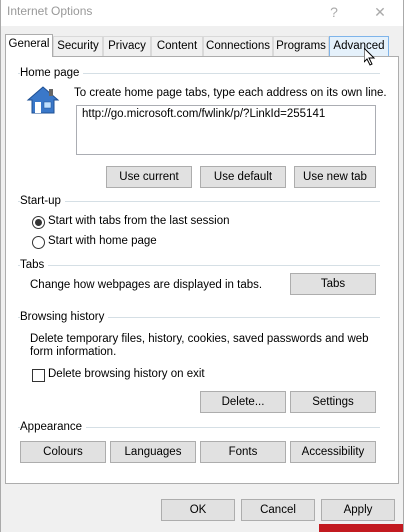 This screenshot has height=532, width=404. What do you see at coordinates (243, 452) in the screenshot?
I see `fonts-button: Fonts` at bounding box center [243, 452].